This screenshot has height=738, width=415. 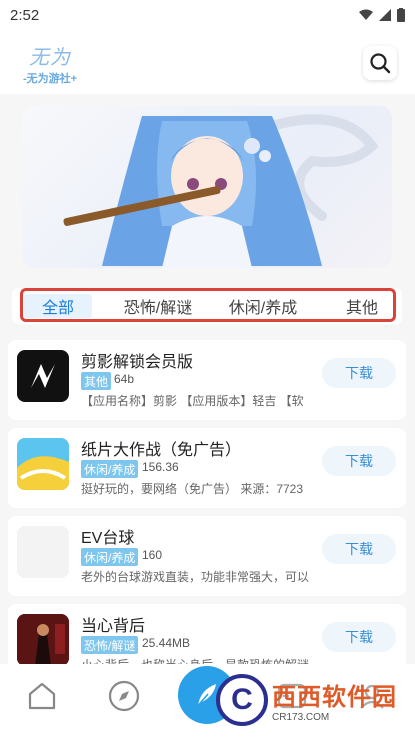 What do you see at coordinates (192, 401) in the screenshot?
I see `app-description: 【应用名称】剪影 【应用版本】轻吉 【软` at bounding box center [192, 401].